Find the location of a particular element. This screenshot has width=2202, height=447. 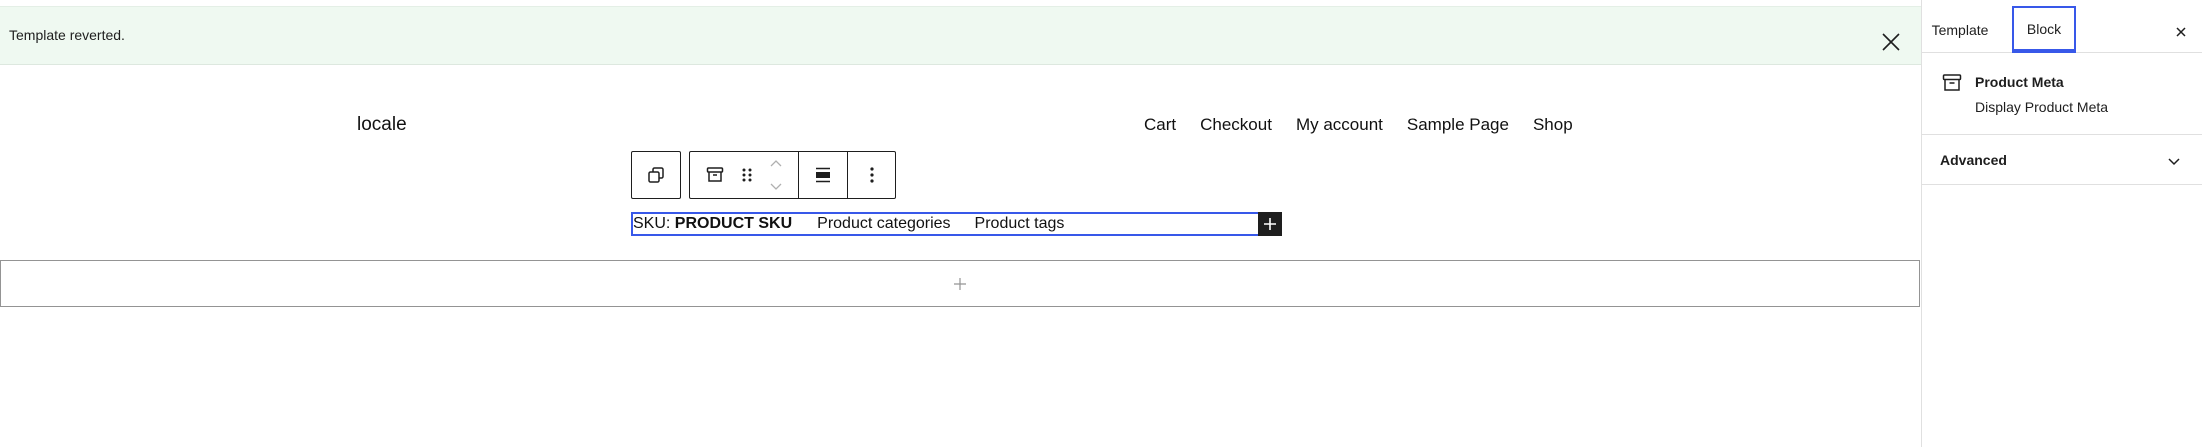

product-categories: Product categories is located at coordinates (884, 223).